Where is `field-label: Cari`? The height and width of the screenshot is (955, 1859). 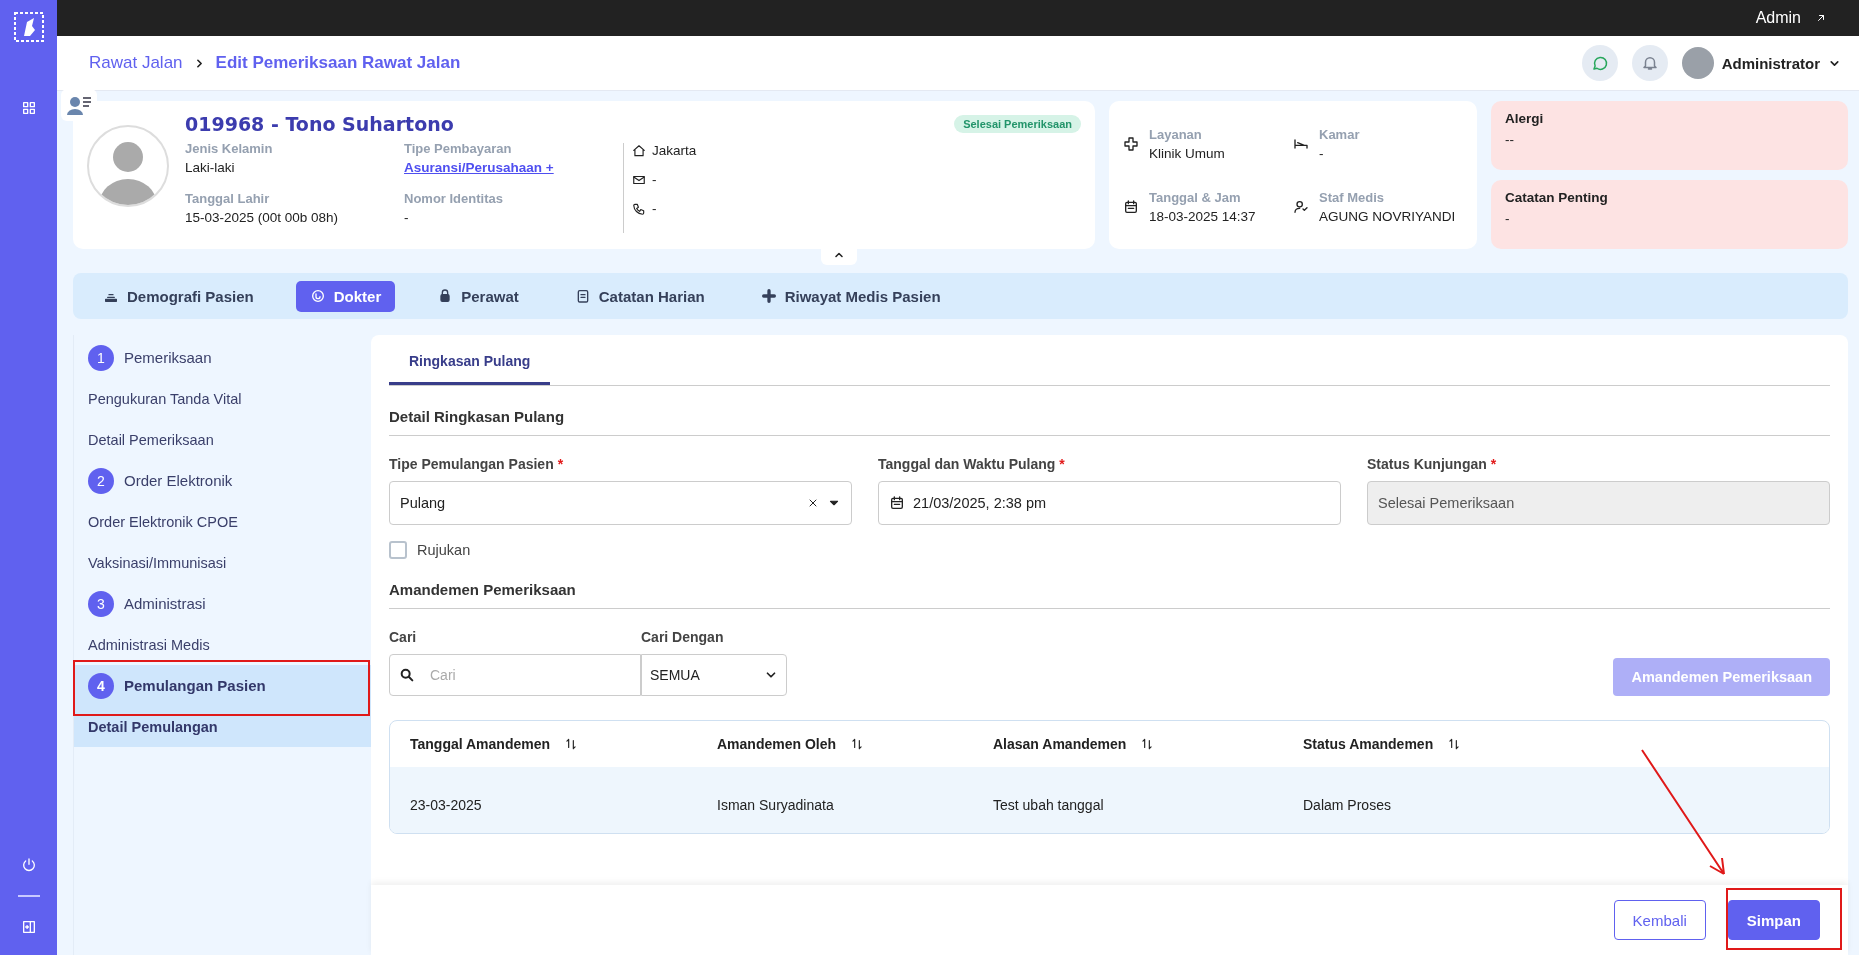
field-label: Cari is located at coordinates (403, 637).